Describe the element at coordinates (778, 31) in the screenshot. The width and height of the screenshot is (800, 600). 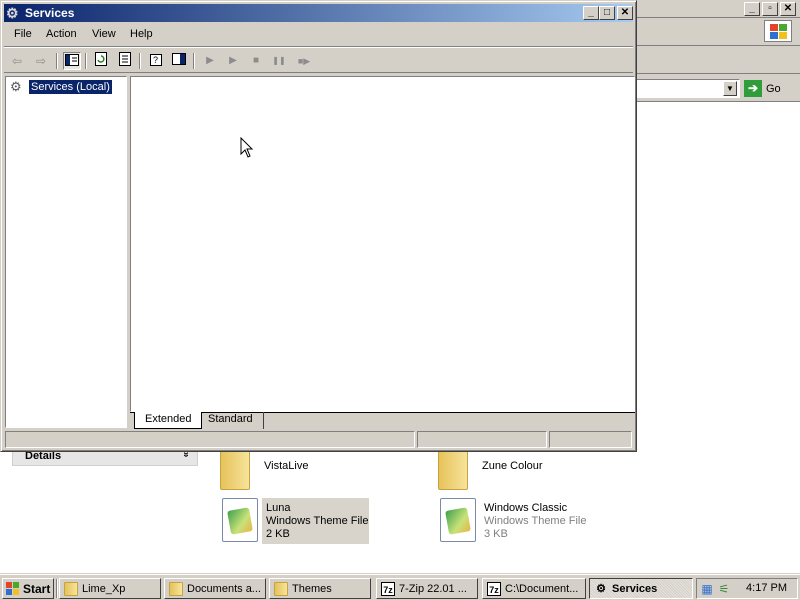
I see `windows-logo-icon` at that location.